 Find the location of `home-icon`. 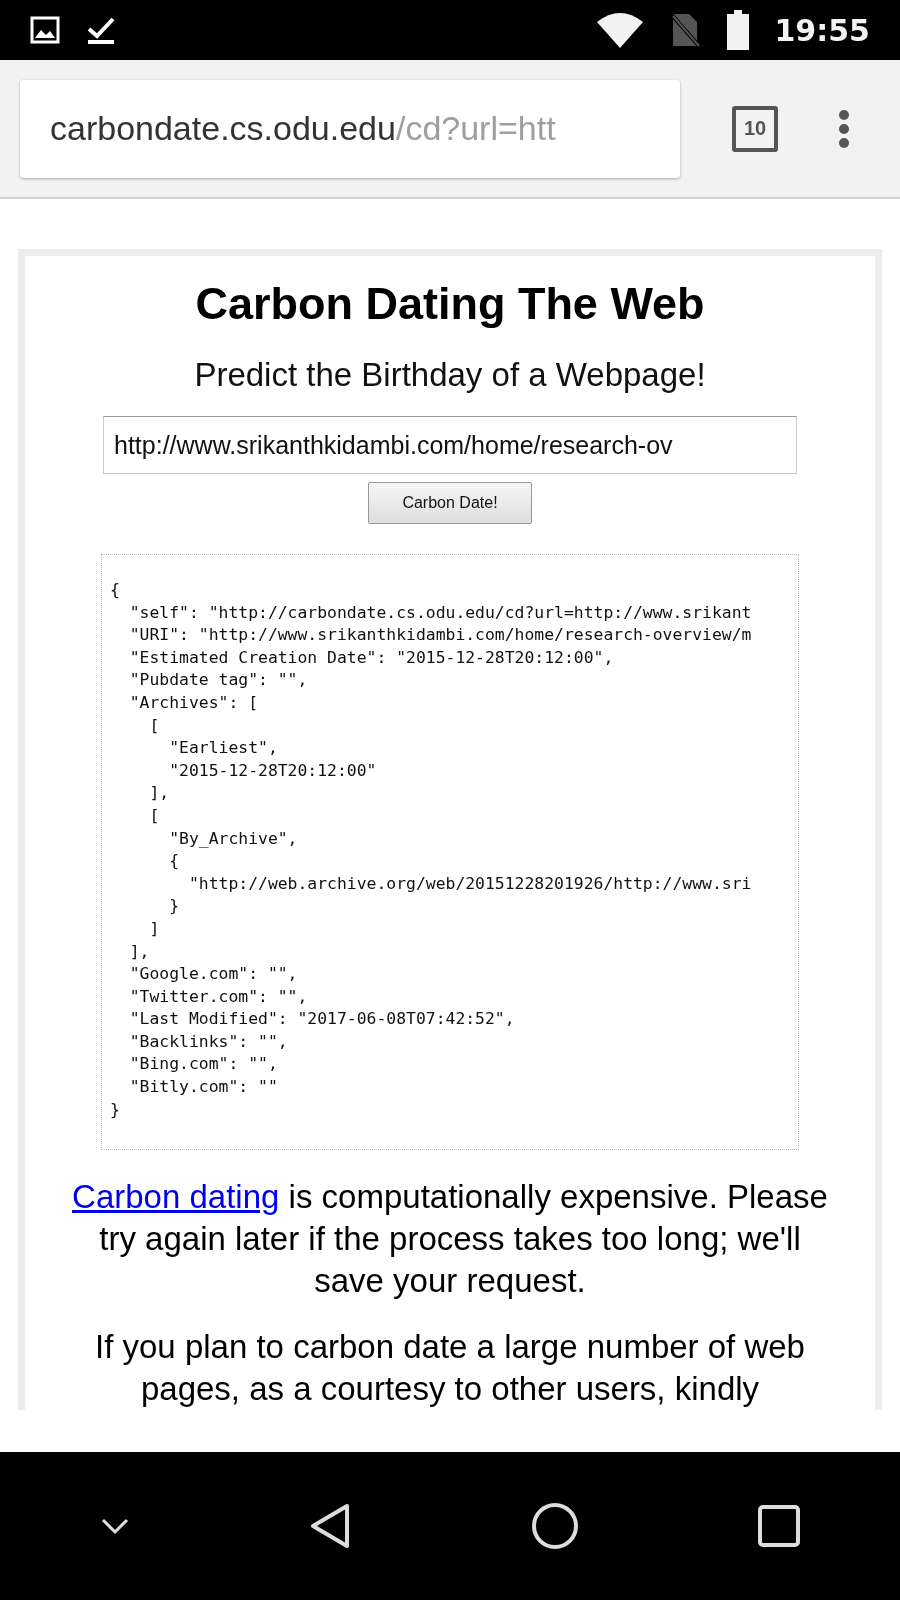

home-icon is located at coordinates (554, 1526).